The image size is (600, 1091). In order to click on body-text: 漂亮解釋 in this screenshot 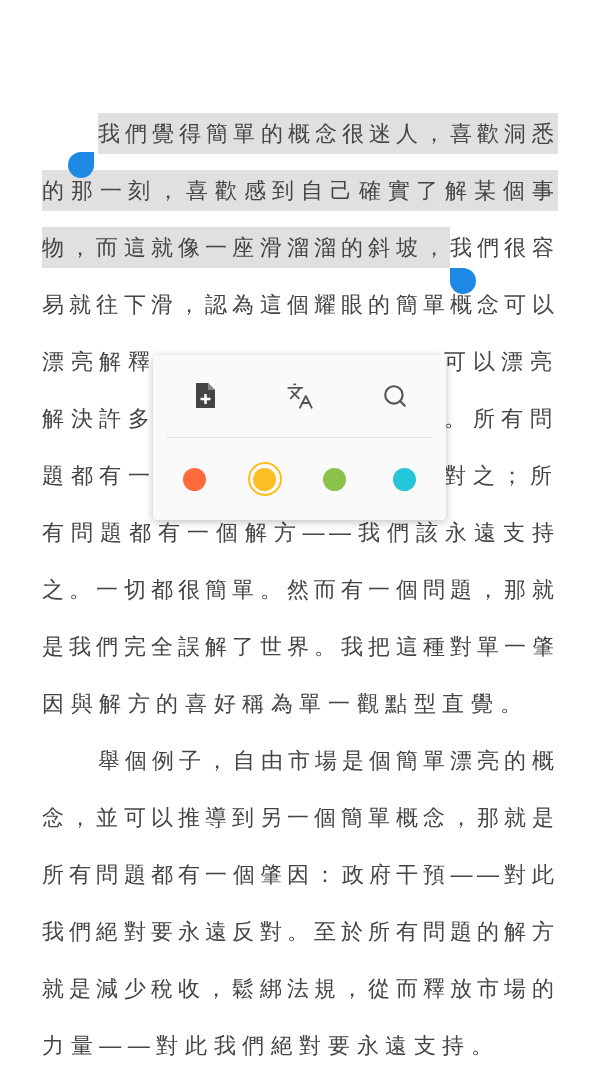, I will do `click(99, 362)`.